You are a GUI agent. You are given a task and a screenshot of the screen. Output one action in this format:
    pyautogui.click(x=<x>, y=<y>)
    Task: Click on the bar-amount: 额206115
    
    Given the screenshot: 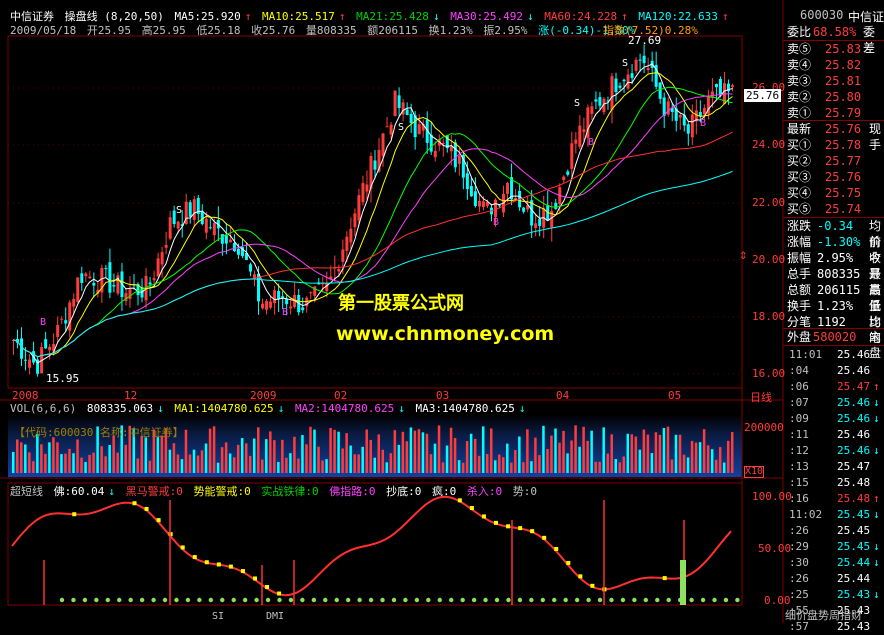 What is the action you would take?
    pyautogui.click(x=392, y=30)
    